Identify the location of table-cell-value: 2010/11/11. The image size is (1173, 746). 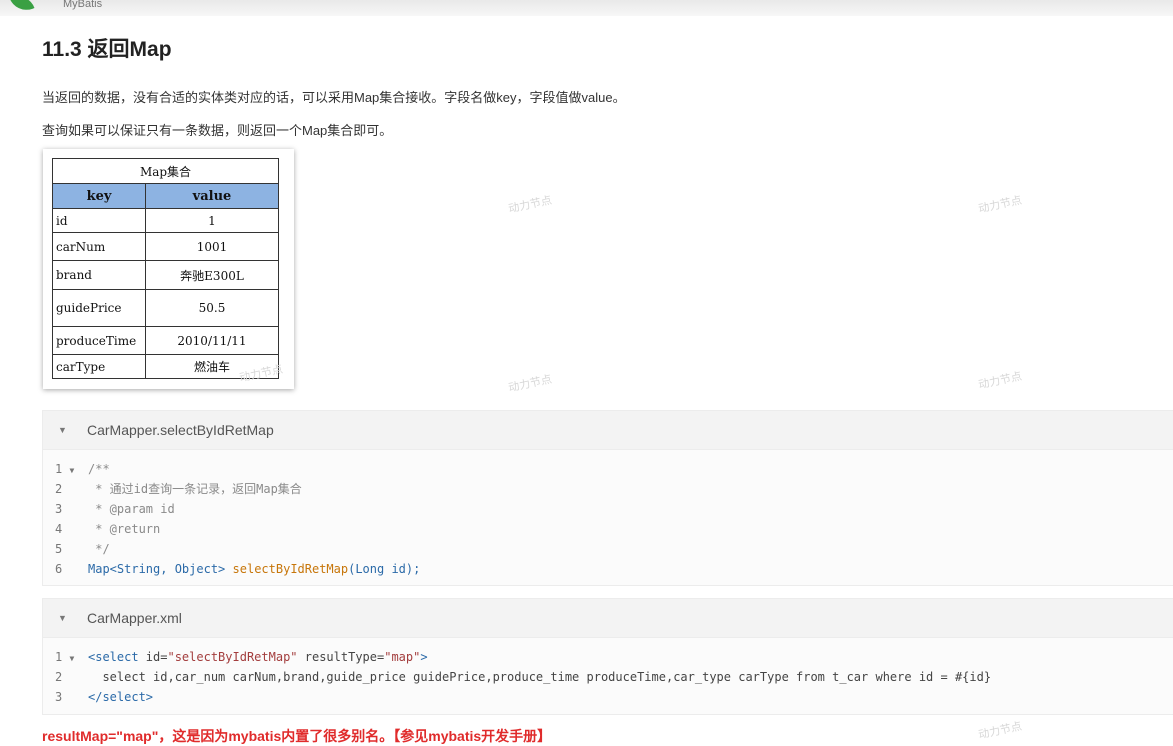
(212, 340).